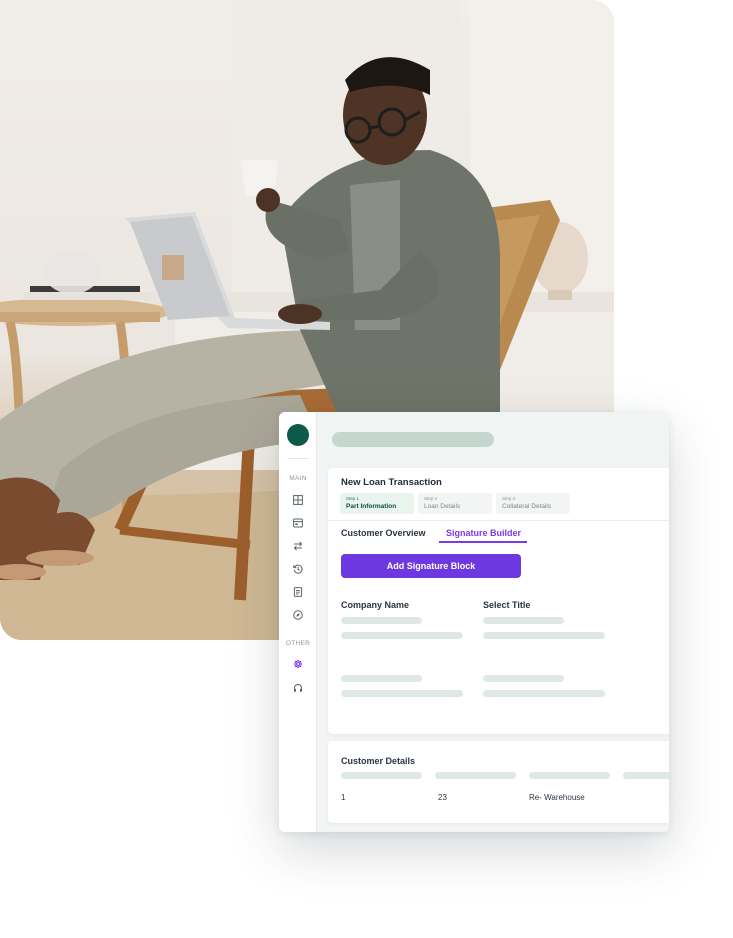  I want to click on card-icon, so click(298, 523).